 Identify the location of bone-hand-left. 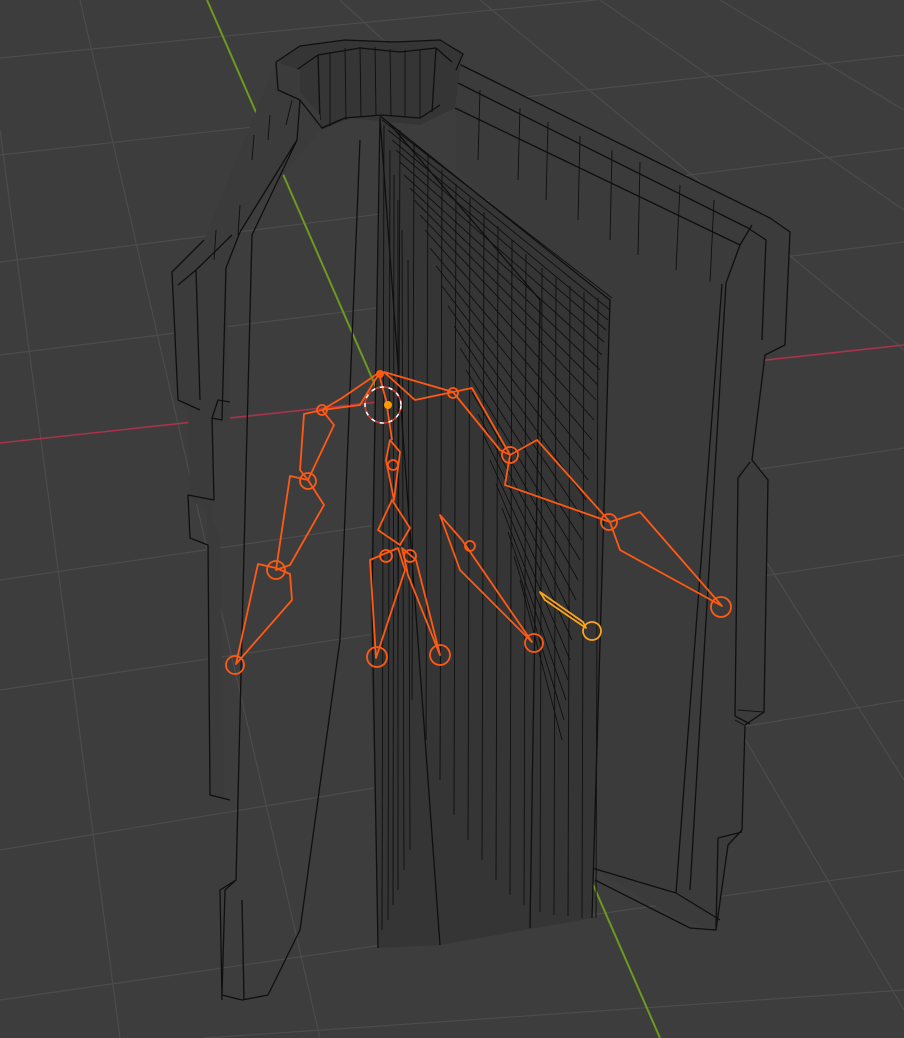
(264, 614).